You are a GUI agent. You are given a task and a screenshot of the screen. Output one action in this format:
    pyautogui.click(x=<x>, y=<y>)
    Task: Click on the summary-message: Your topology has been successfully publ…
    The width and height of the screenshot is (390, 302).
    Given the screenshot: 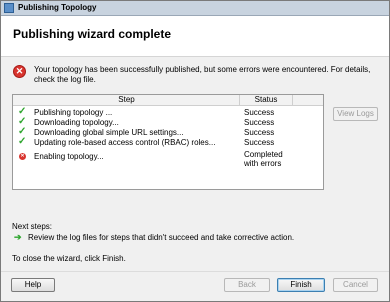 What is the action you would take?
    pyautogui.click(x=202, y=74)
    